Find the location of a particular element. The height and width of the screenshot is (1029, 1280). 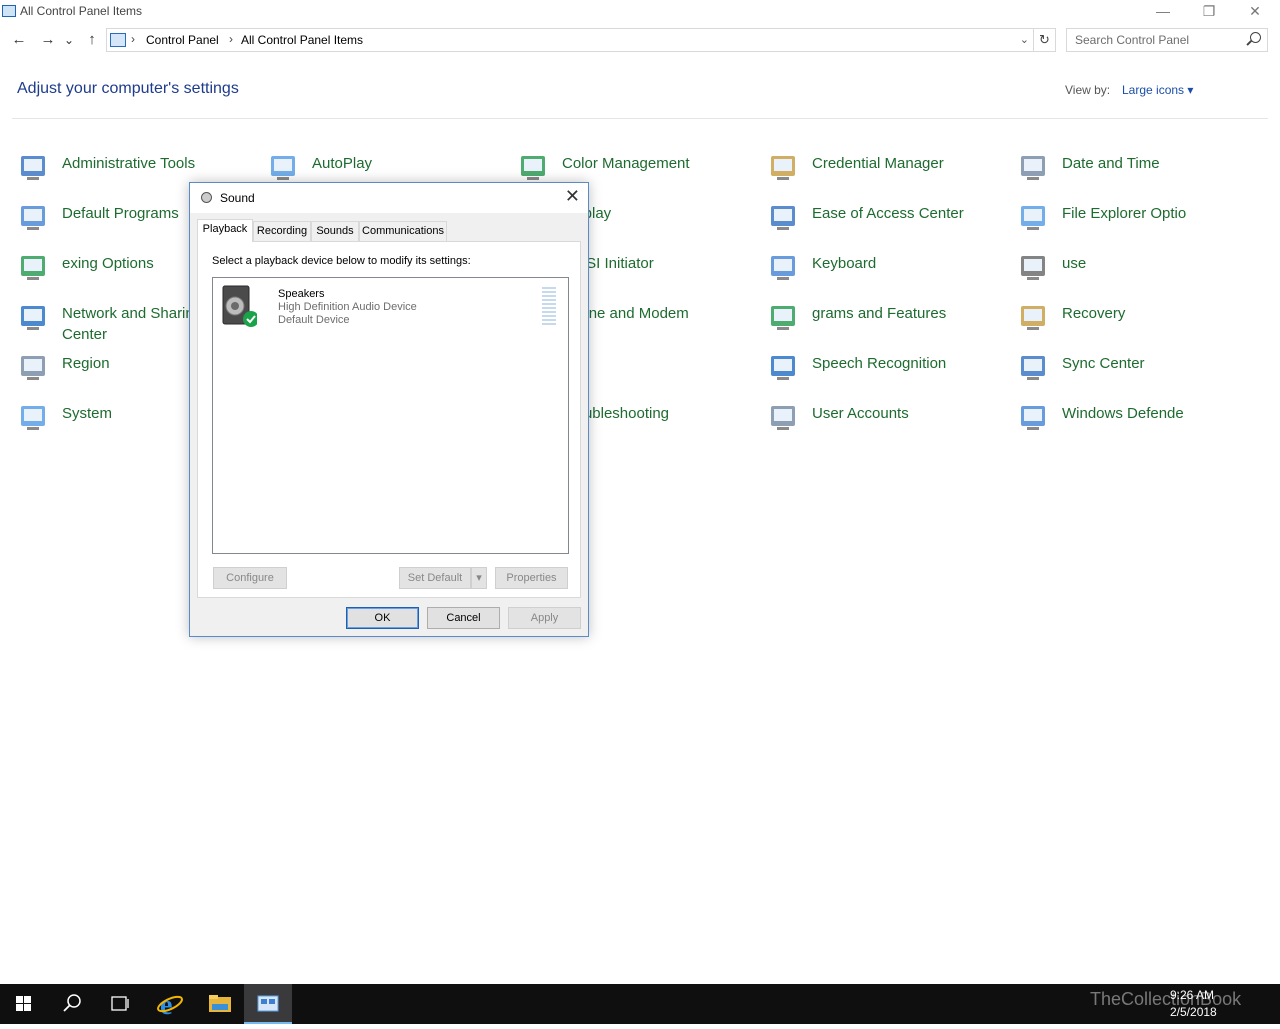

window-title: All Control Panel Items is located at coordinates (81, 11).